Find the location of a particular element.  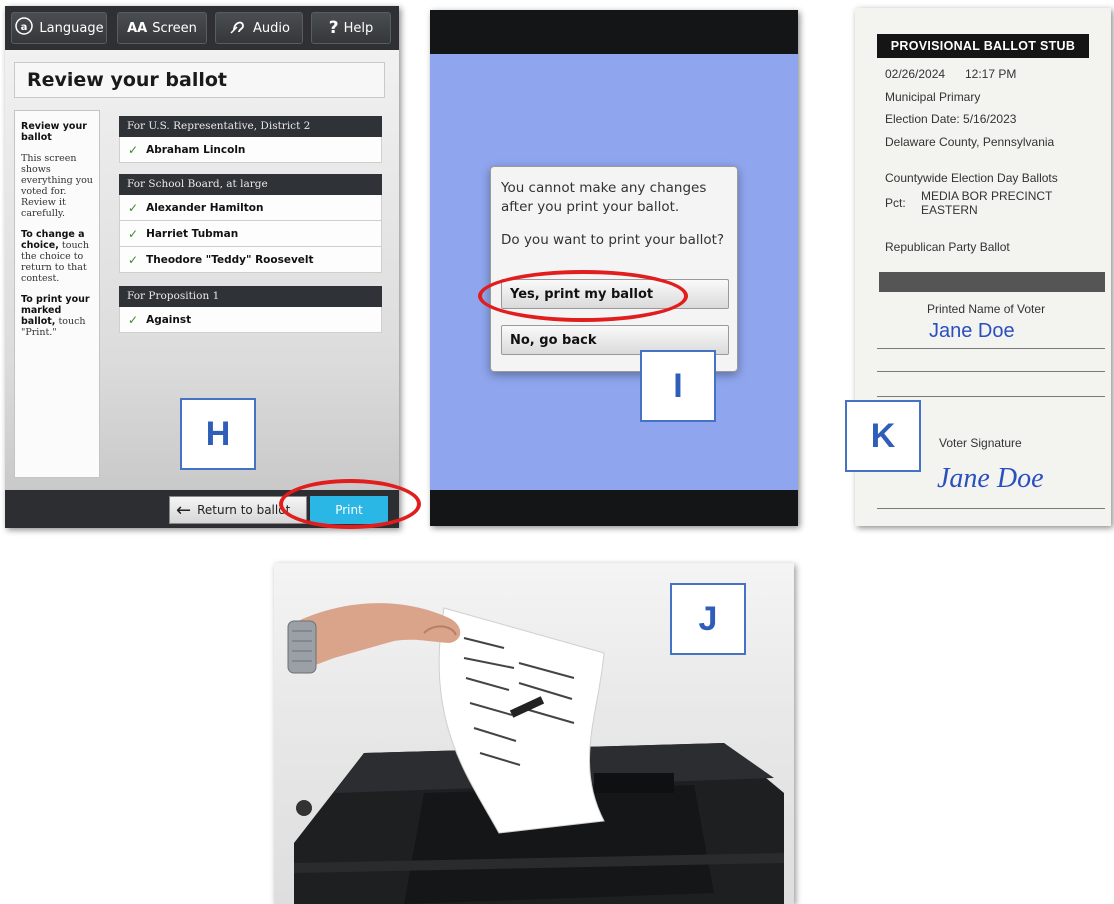

screen-button: AA Screen is located at coordinates (162, 28).